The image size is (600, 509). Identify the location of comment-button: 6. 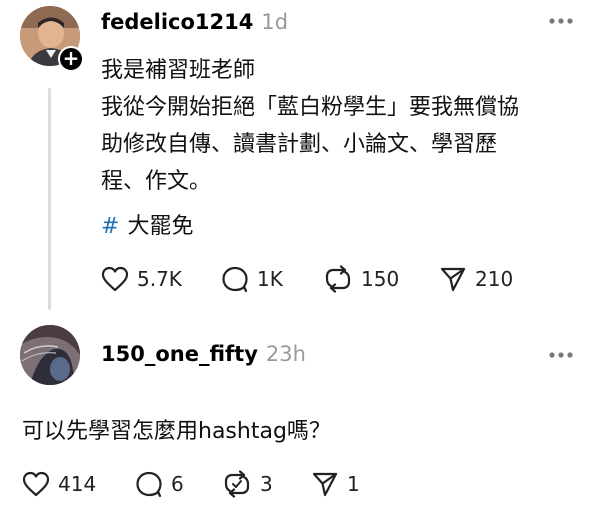
(178, 484).